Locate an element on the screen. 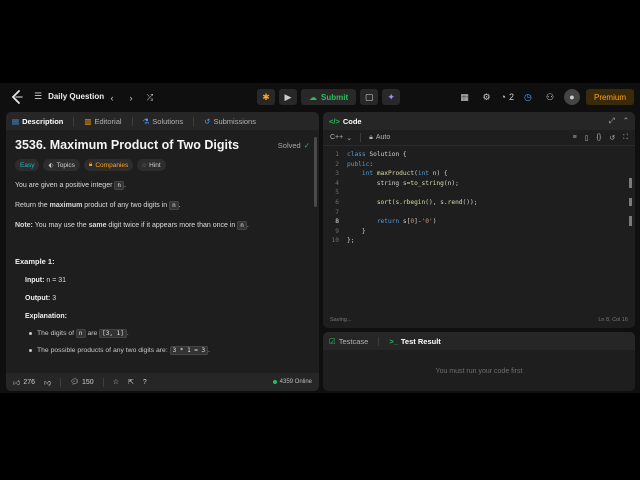 The width and height of the screenshot is (640, 480). checkbox-icon: ☑ is located at coordinates (332, 341).